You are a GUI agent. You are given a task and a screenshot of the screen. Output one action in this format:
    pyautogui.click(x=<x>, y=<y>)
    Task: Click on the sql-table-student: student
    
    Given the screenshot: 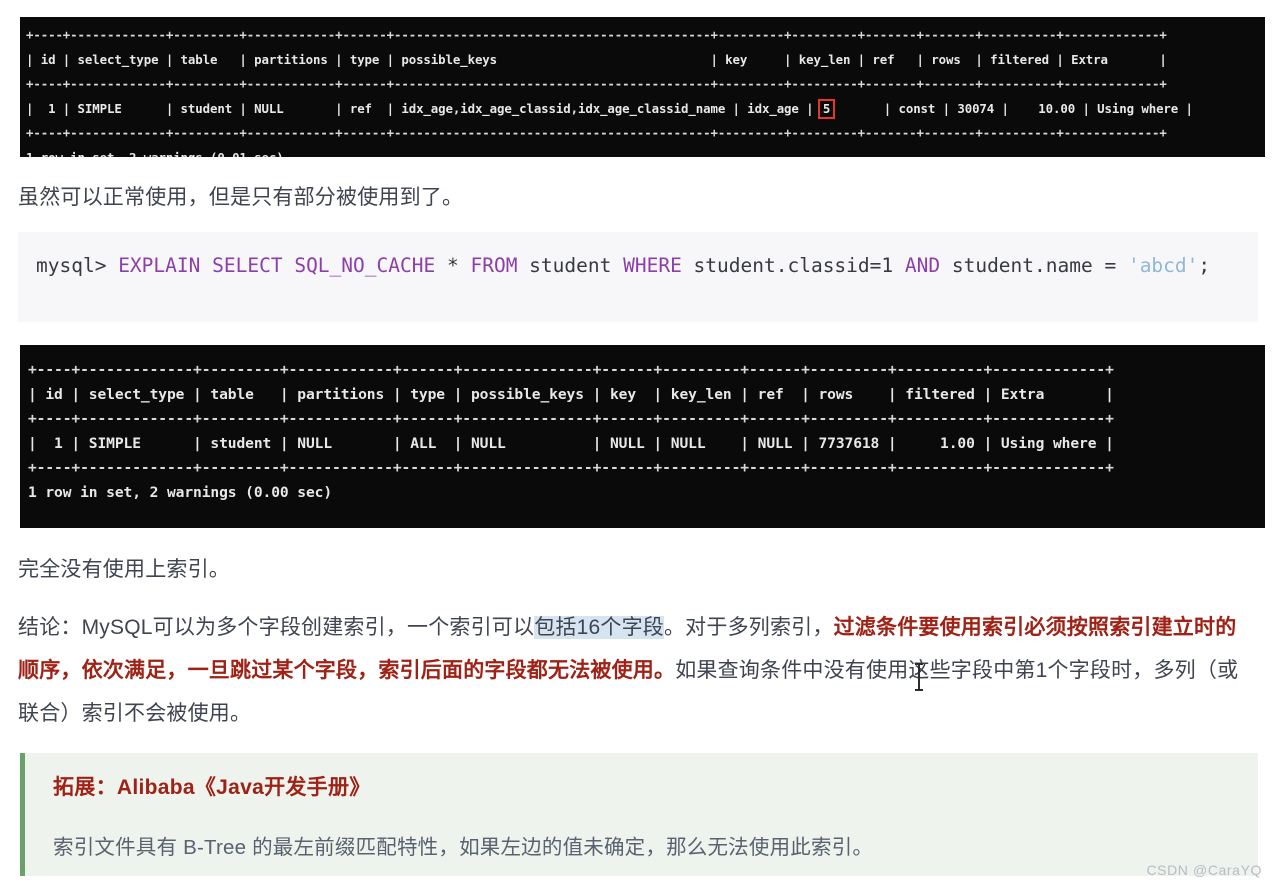 What is the action you would take?
    pyautogui.click(x=570, y=265)
    